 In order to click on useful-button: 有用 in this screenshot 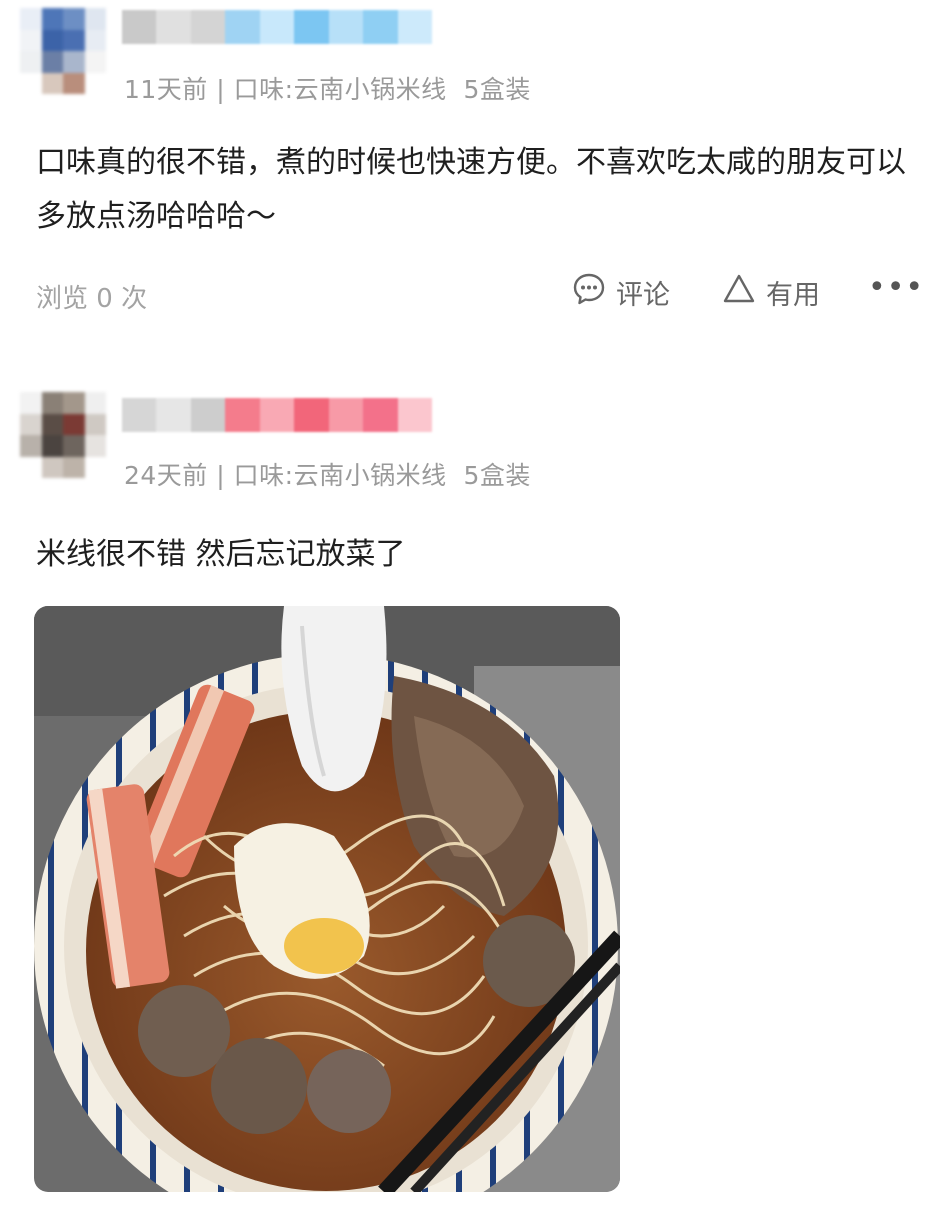, I will do `click(771, 292)`.